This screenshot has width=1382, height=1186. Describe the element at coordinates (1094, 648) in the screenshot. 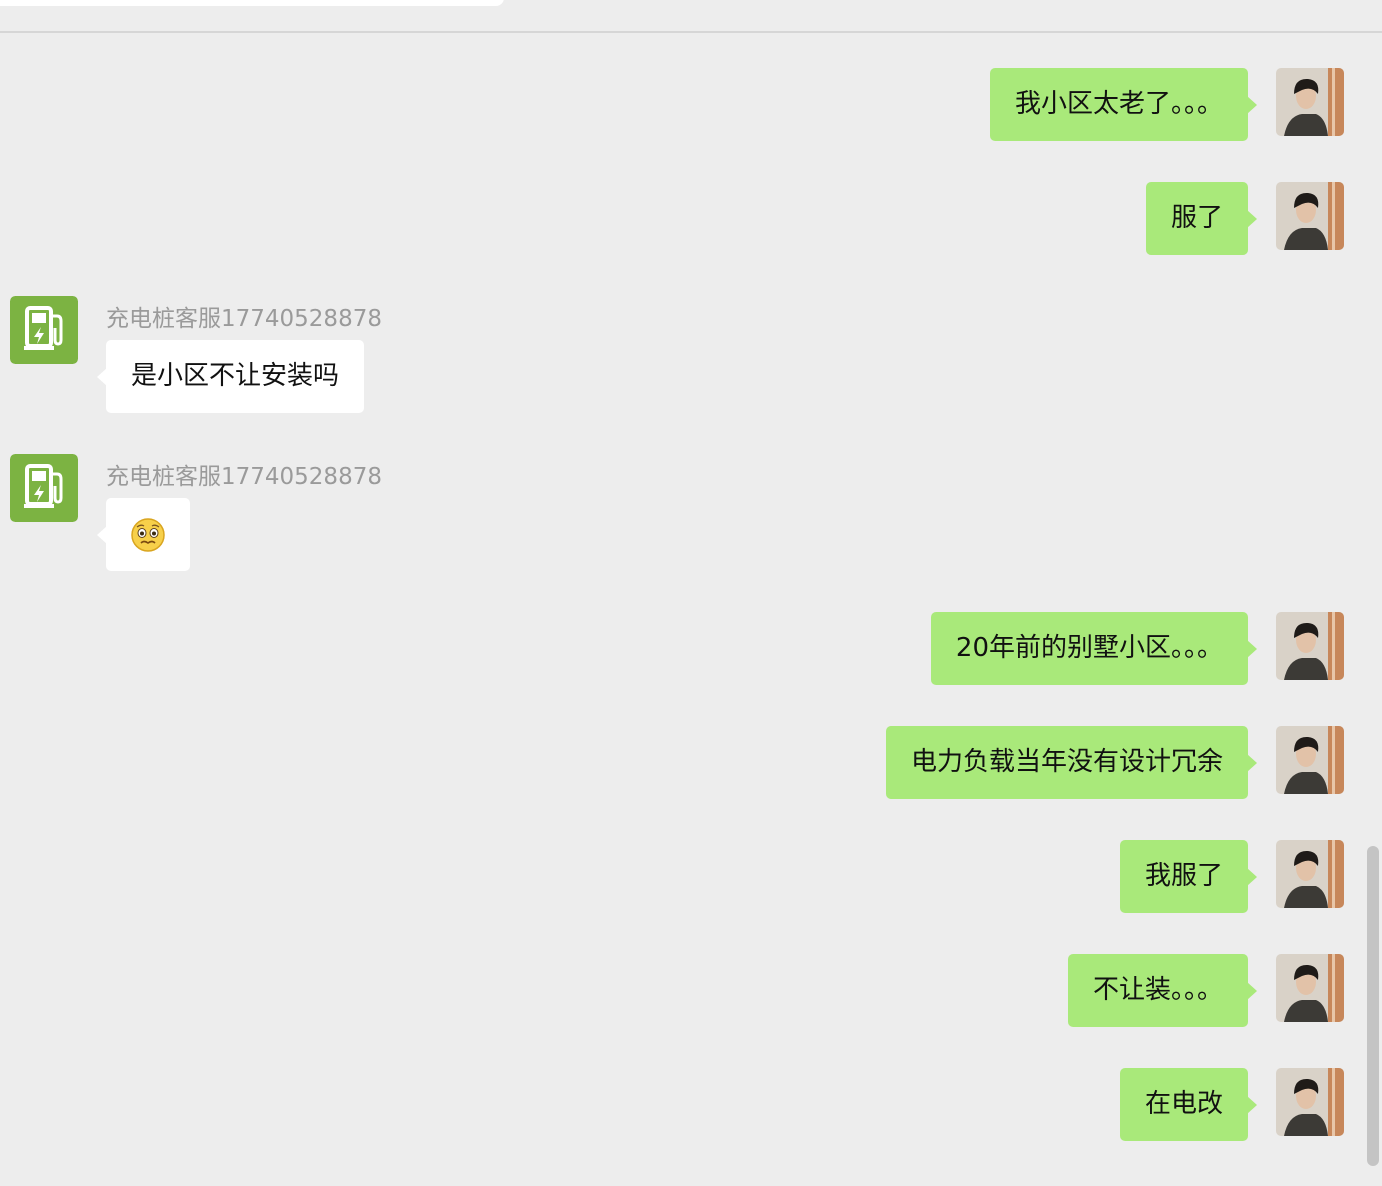

I see `message-bubble-outgoing: 20年前的别墅小区。。。` at that location.